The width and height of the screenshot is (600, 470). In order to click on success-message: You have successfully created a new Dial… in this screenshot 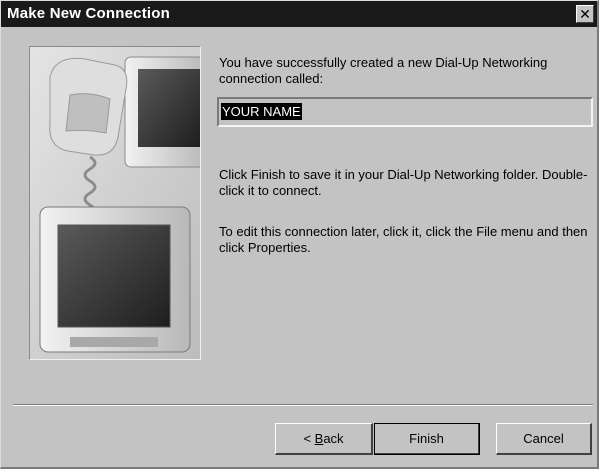, I will do `click(383, 70)`.